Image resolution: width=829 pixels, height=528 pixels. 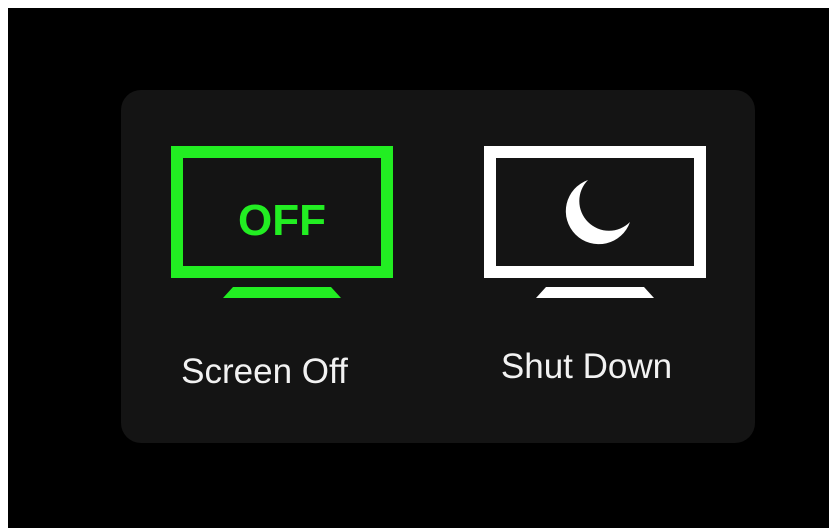 I want to click on off-icon-text: OFF, so click(x=282, y=220).